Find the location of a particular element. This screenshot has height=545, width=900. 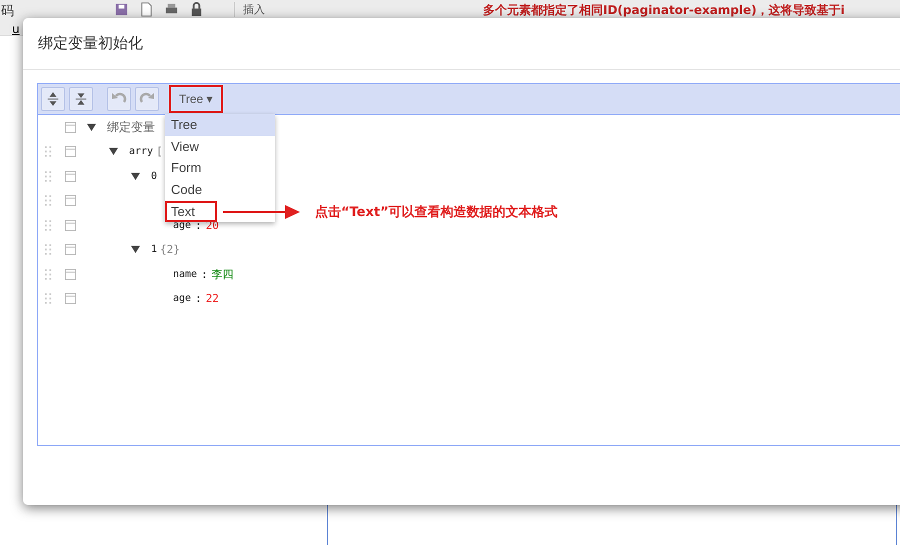

toolbar-text: 码 is located at coordinates (7, 11).